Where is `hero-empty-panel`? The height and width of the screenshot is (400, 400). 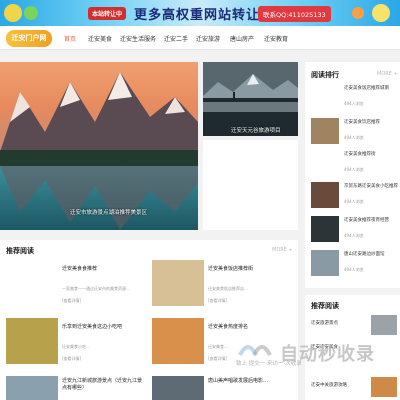 hero-empty-panel is located at coordinates (250, 185).